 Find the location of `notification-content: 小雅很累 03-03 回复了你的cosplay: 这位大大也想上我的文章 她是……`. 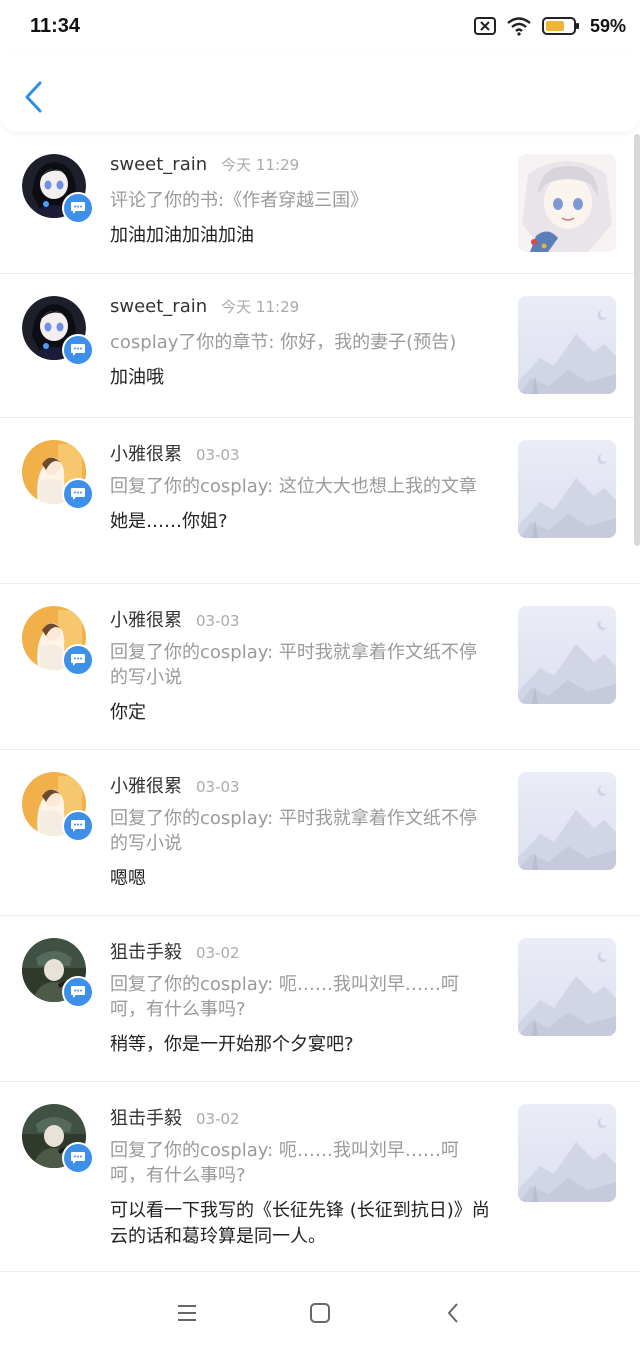

notification-content: 小雅很累 03-03 回复了你的cosplay: 这位大大也想上我的文章 她是…… is located at coordinates (300, 487).